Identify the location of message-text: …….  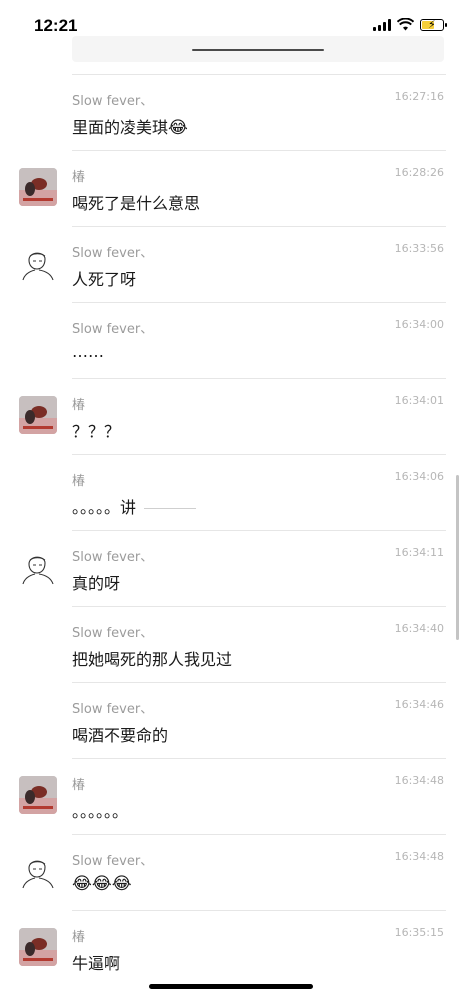
(88, 351).